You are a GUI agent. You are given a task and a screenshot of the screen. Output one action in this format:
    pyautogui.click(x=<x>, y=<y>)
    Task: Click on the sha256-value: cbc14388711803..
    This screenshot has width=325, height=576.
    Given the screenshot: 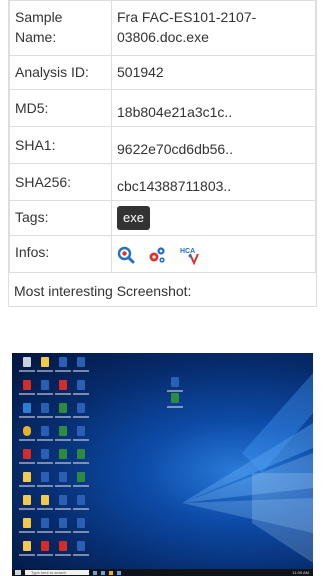 What is the action you would take?
    pyautogui.click(x=213, y=182)
    